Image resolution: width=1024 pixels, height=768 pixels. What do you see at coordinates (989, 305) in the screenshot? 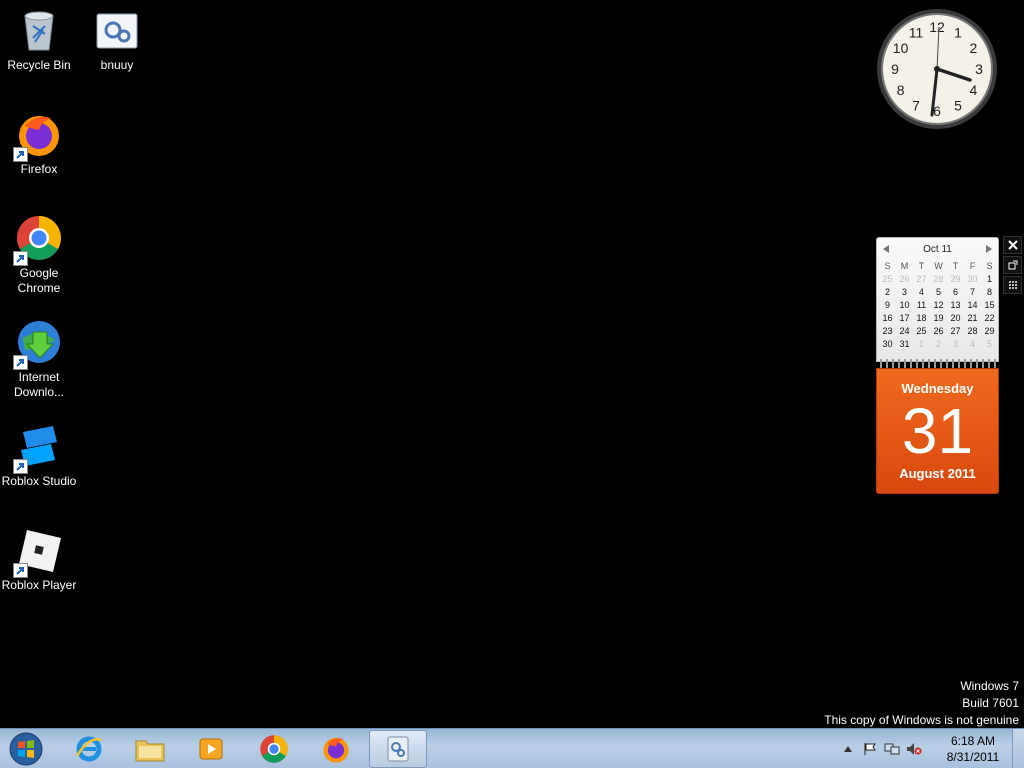
I see `calendar-day-cell: 15` at bounding box center [989, 305].